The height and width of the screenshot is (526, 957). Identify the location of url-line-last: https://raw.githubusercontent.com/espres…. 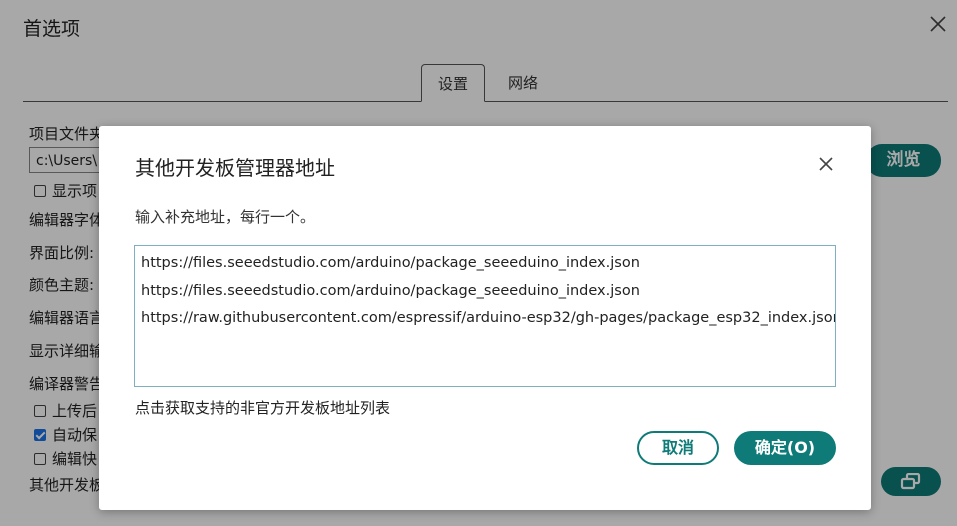
(488, 319).